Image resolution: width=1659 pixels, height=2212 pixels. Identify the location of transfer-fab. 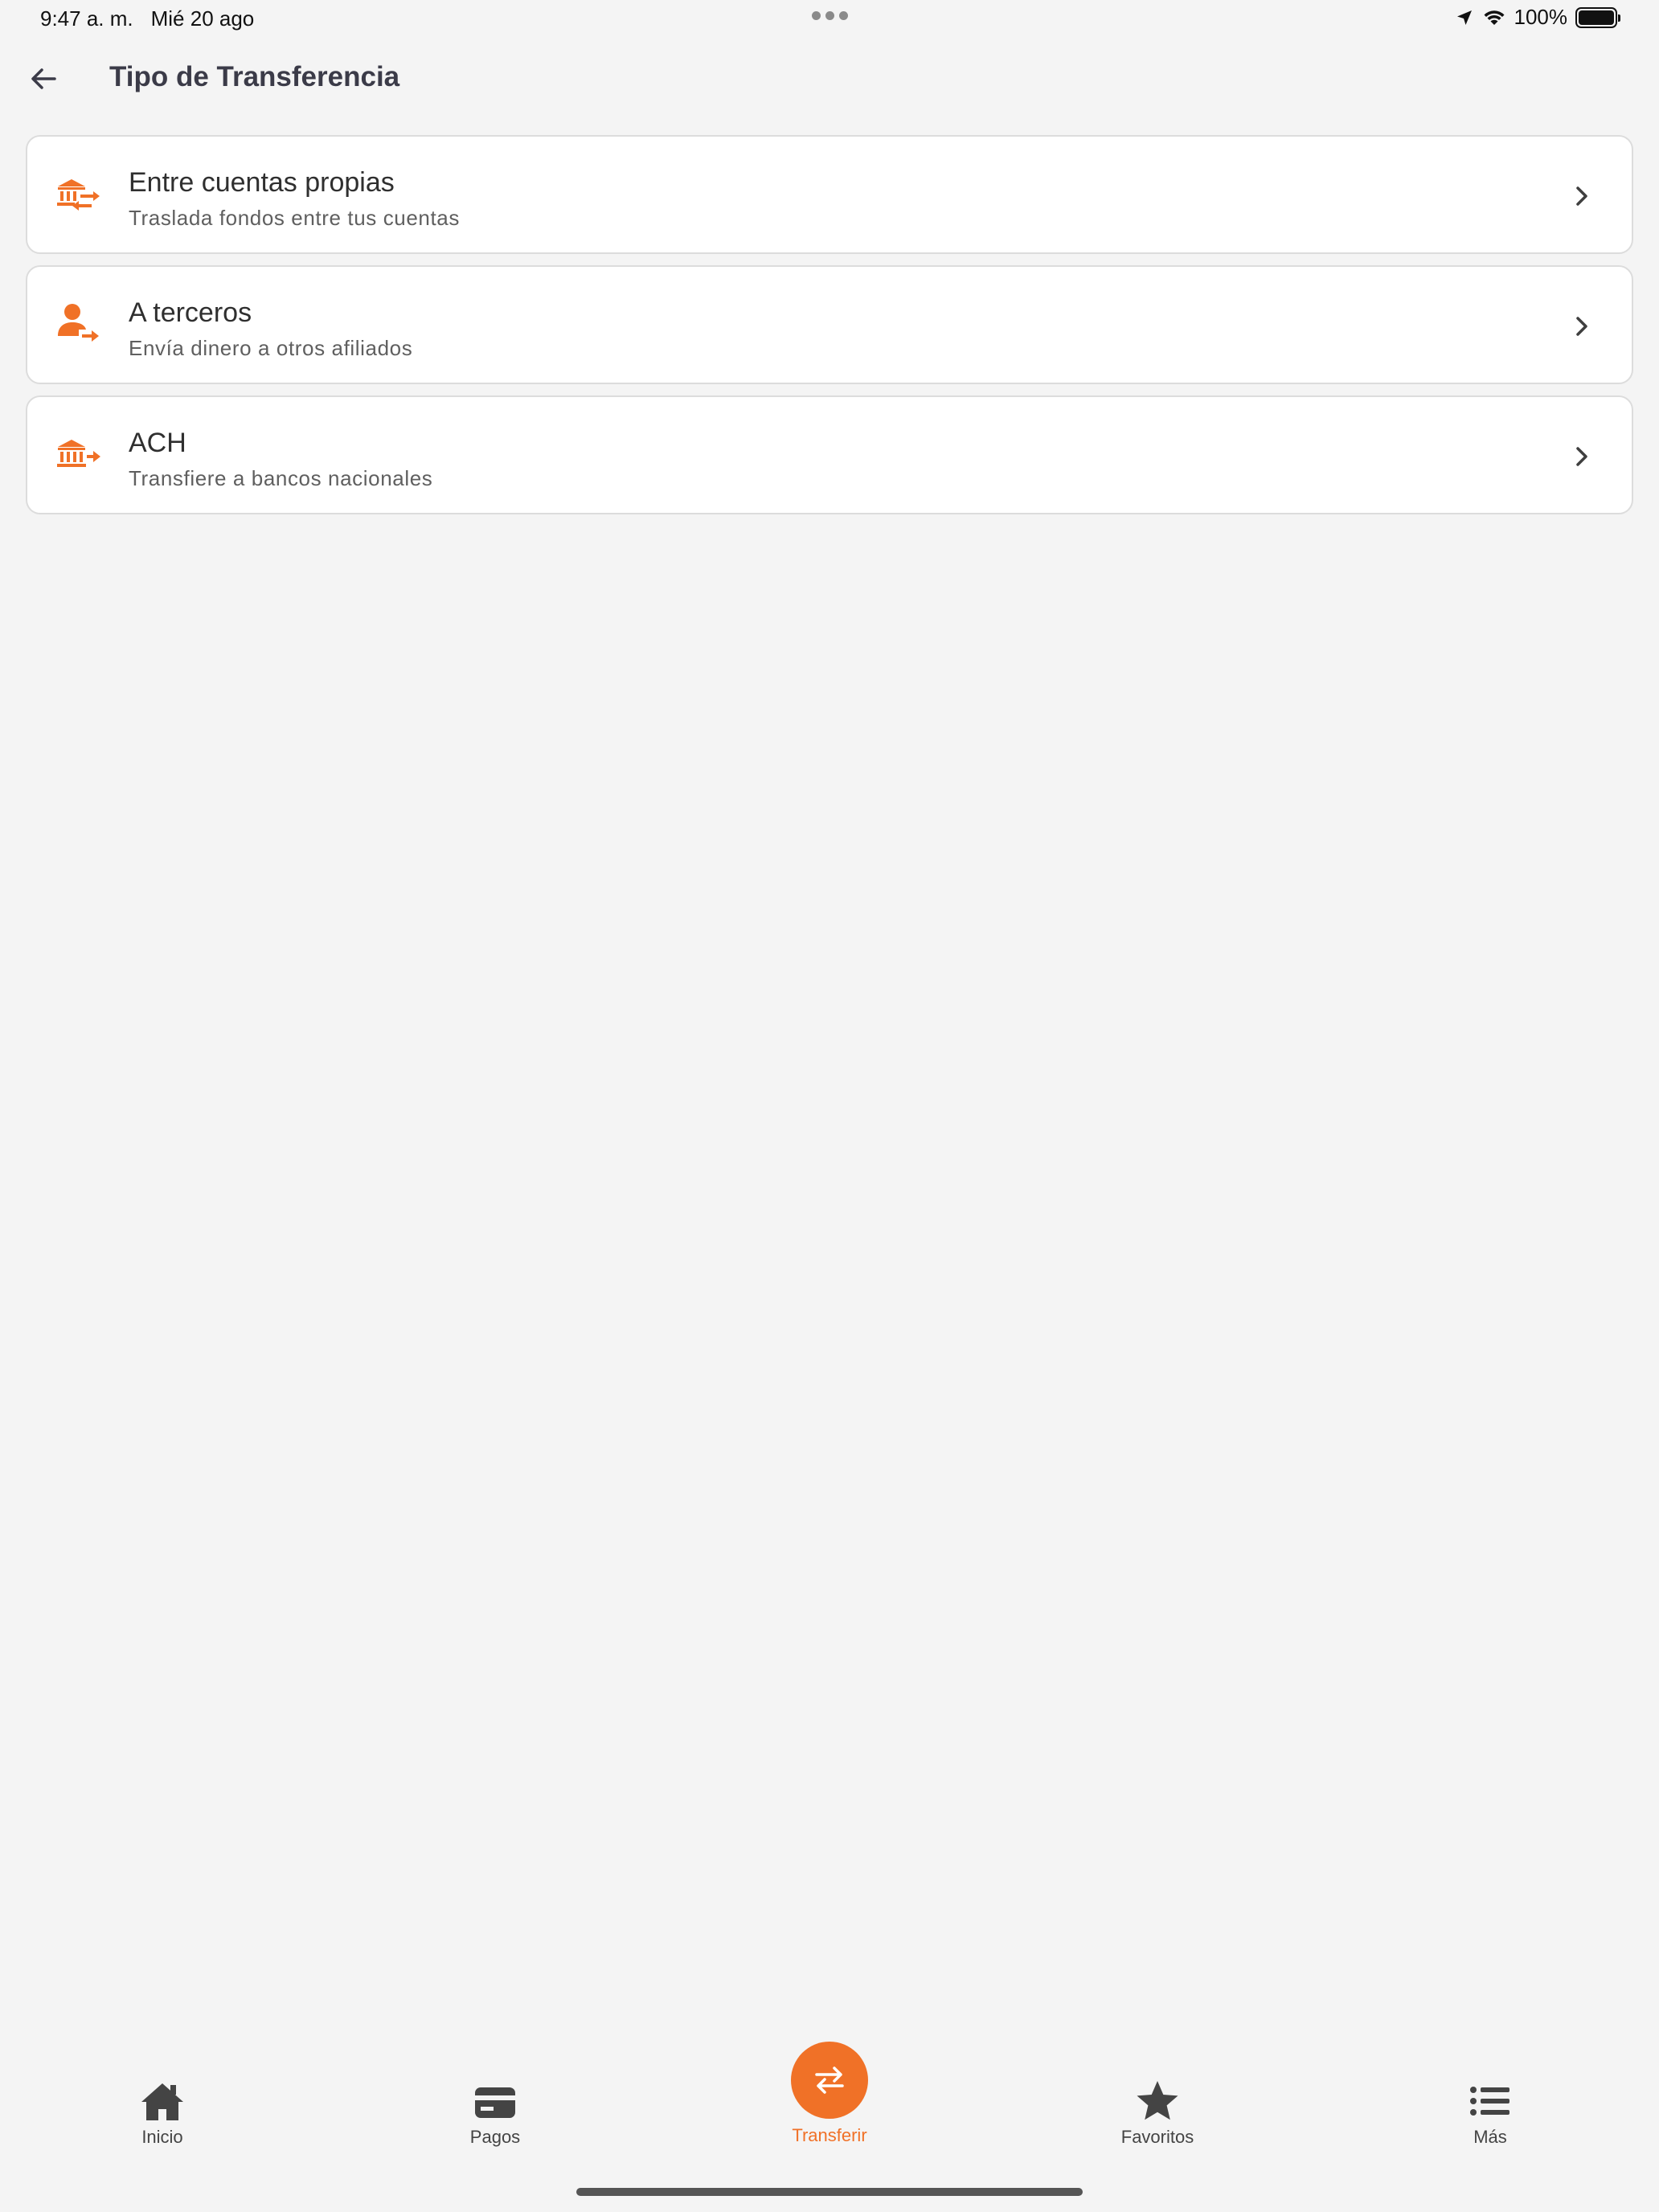
(829, 2080).